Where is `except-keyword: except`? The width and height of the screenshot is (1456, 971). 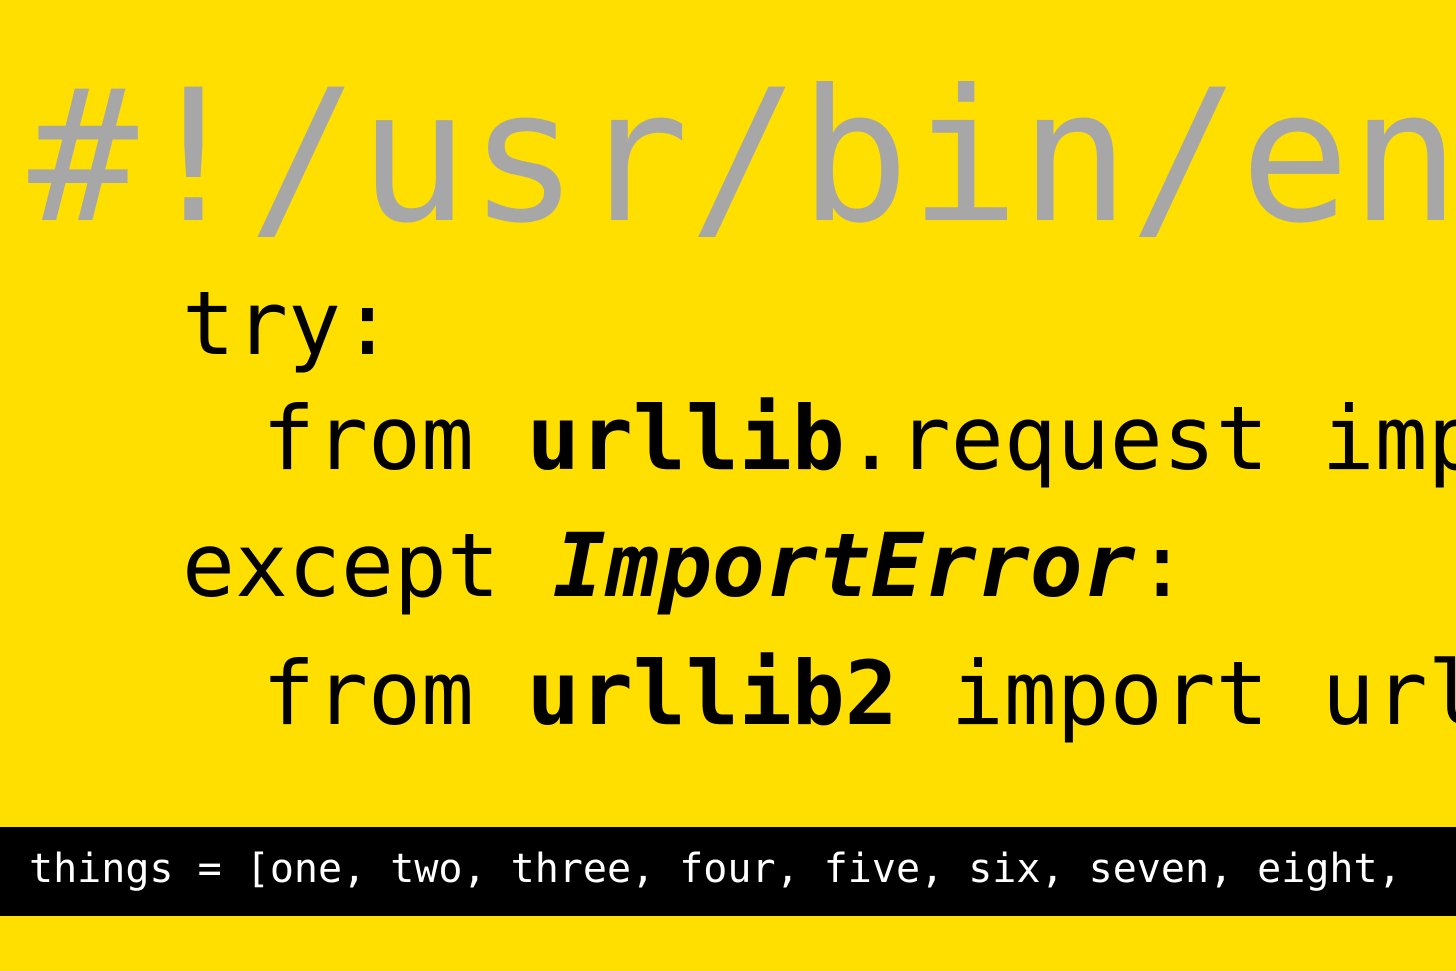 except-keyword: except is located at coordinates (367, 565).